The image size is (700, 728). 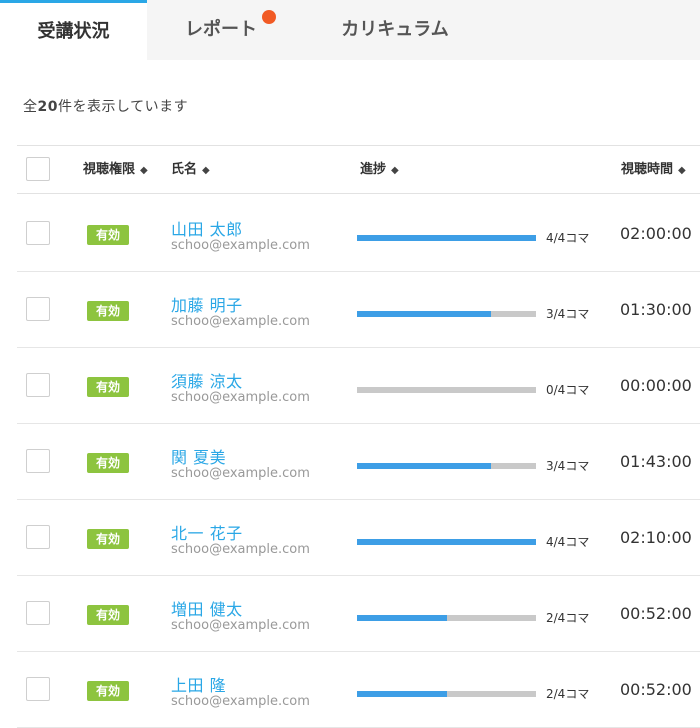 What do you see at coordinates (656, 461) in the screenshot?
I see `watch-time: 01:43:00` at bounding box center [656, 461].